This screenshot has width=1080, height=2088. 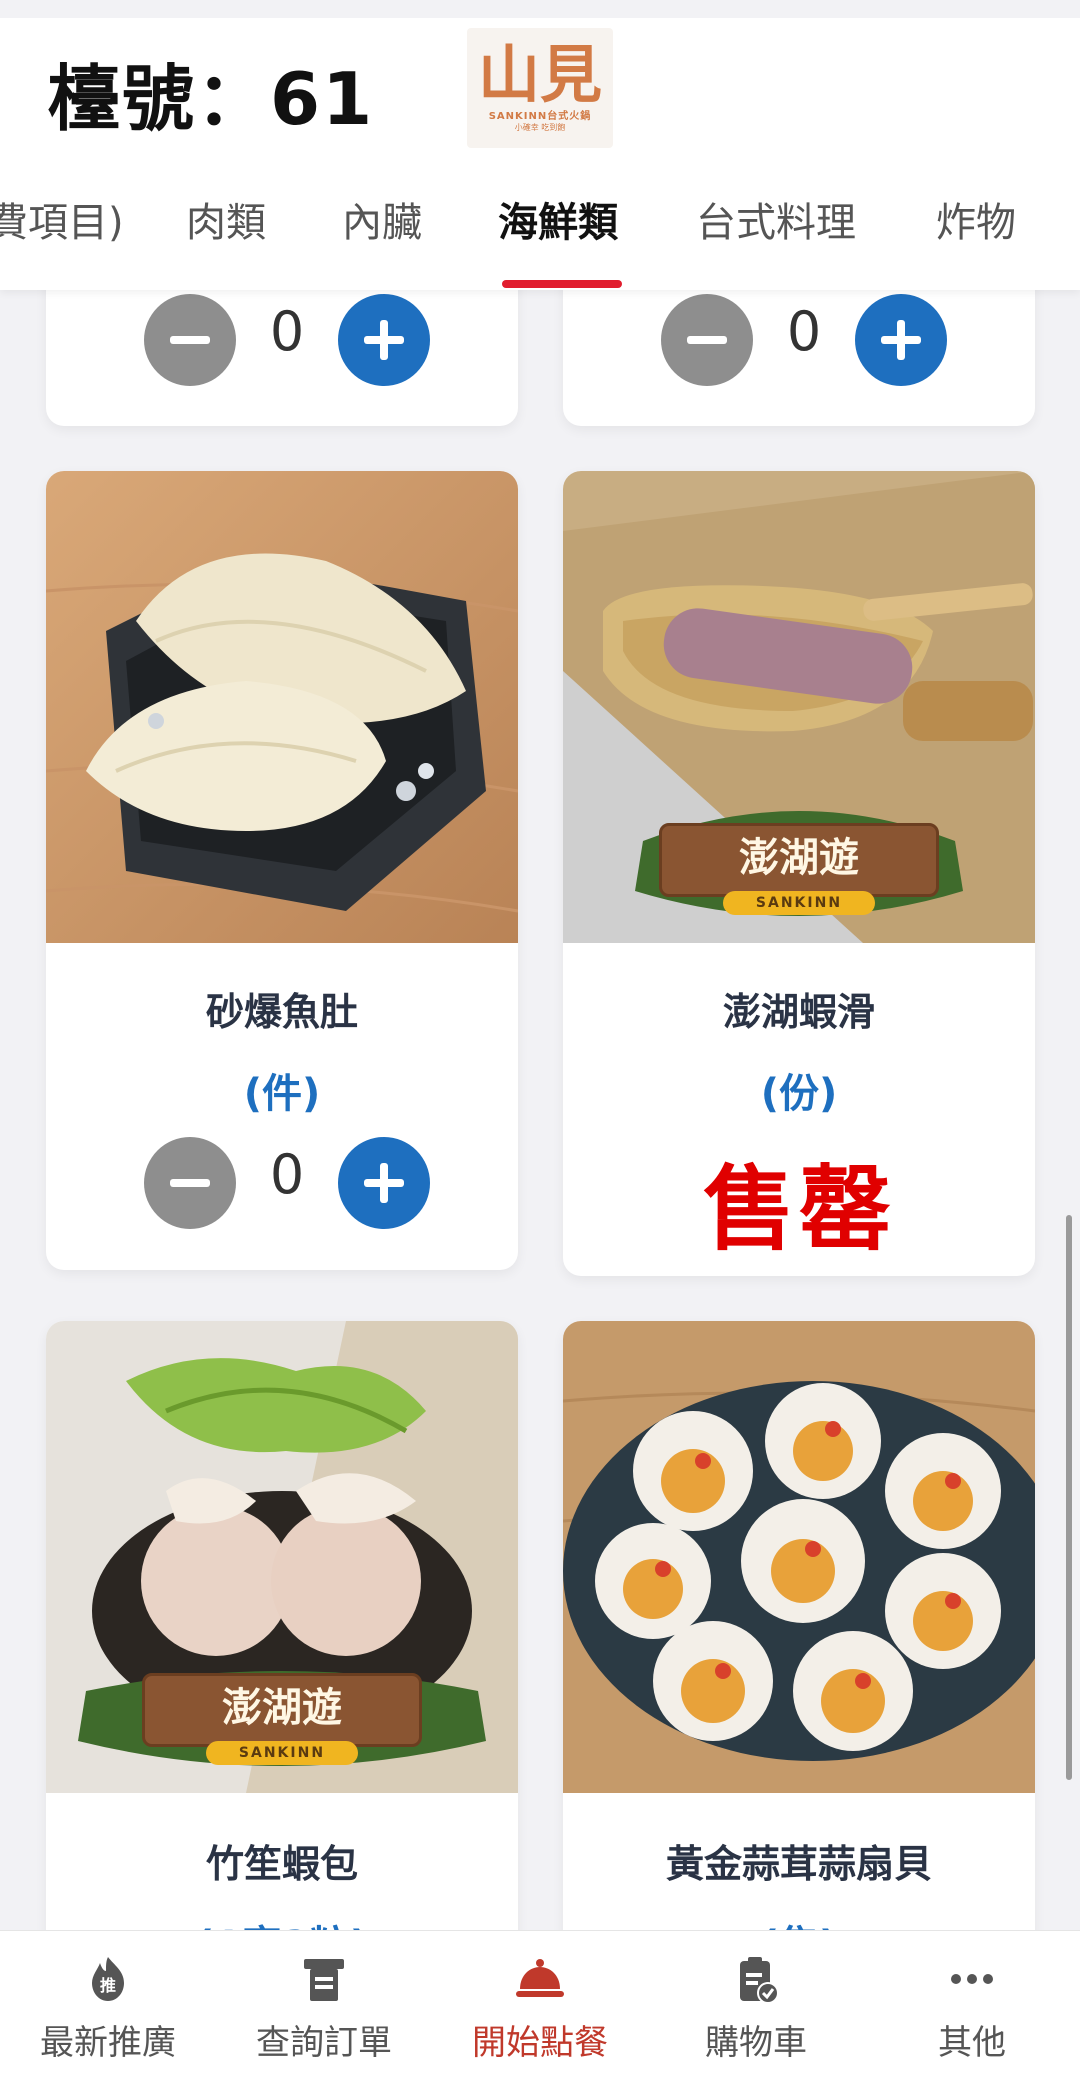 I want to click on category-tabs: 費項目) 肉類 內臟 海鮮類 台式料理 炸物, so click(x=540, y=235).